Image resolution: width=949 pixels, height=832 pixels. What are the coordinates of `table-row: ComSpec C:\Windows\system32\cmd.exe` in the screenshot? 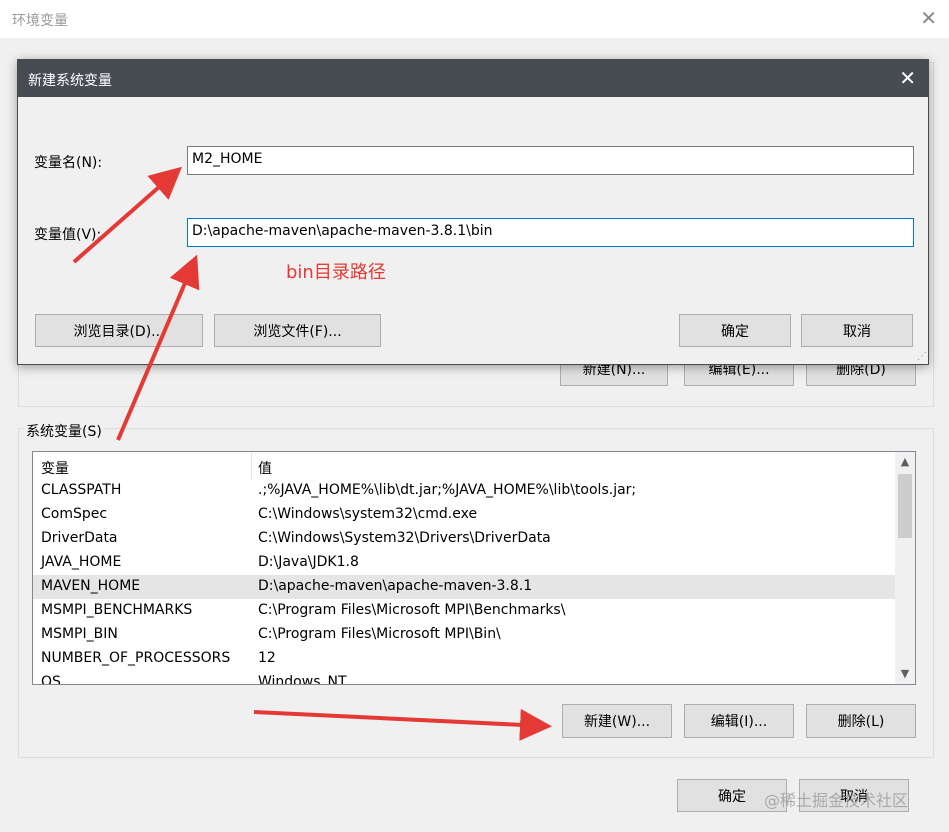 It's located at (464, 515).